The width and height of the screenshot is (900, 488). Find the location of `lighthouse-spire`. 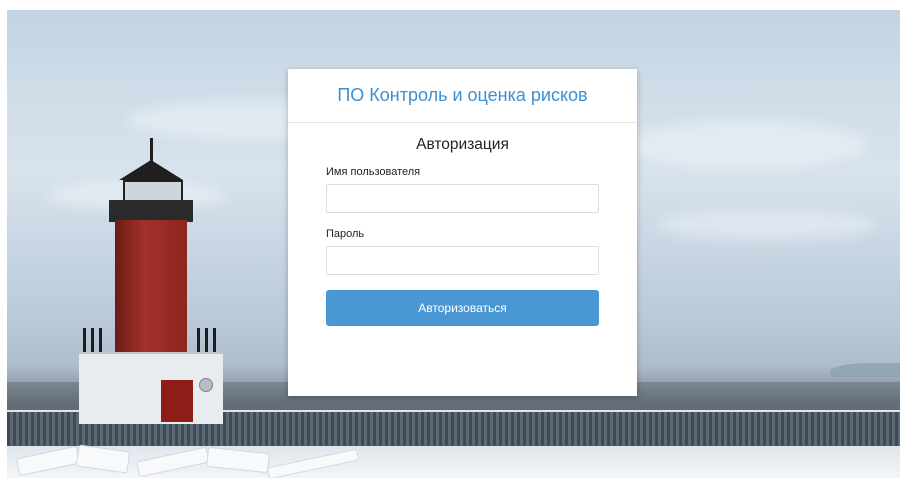

lighthouse-spire is located at coordinates (151, 150).